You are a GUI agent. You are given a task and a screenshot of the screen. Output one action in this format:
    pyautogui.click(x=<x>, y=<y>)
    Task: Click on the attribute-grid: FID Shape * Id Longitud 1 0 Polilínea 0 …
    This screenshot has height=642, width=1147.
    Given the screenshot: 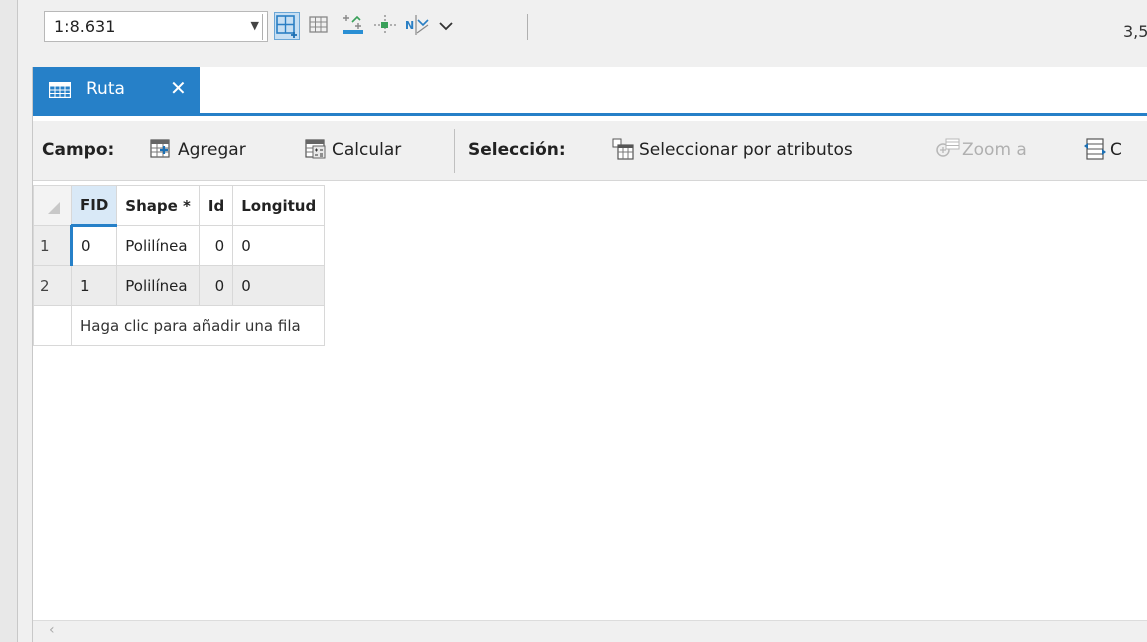 What is the action you would take?
    pyautogui.click(x=179, y=265)
    